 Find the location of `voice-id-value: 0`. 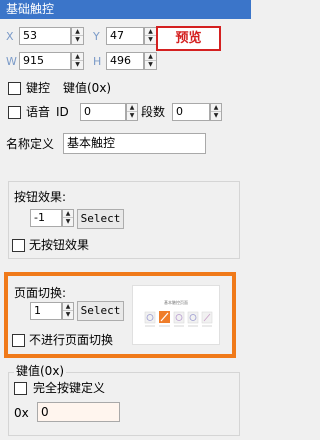

voice-id-value: 0 is located at coordinates (87, 111).